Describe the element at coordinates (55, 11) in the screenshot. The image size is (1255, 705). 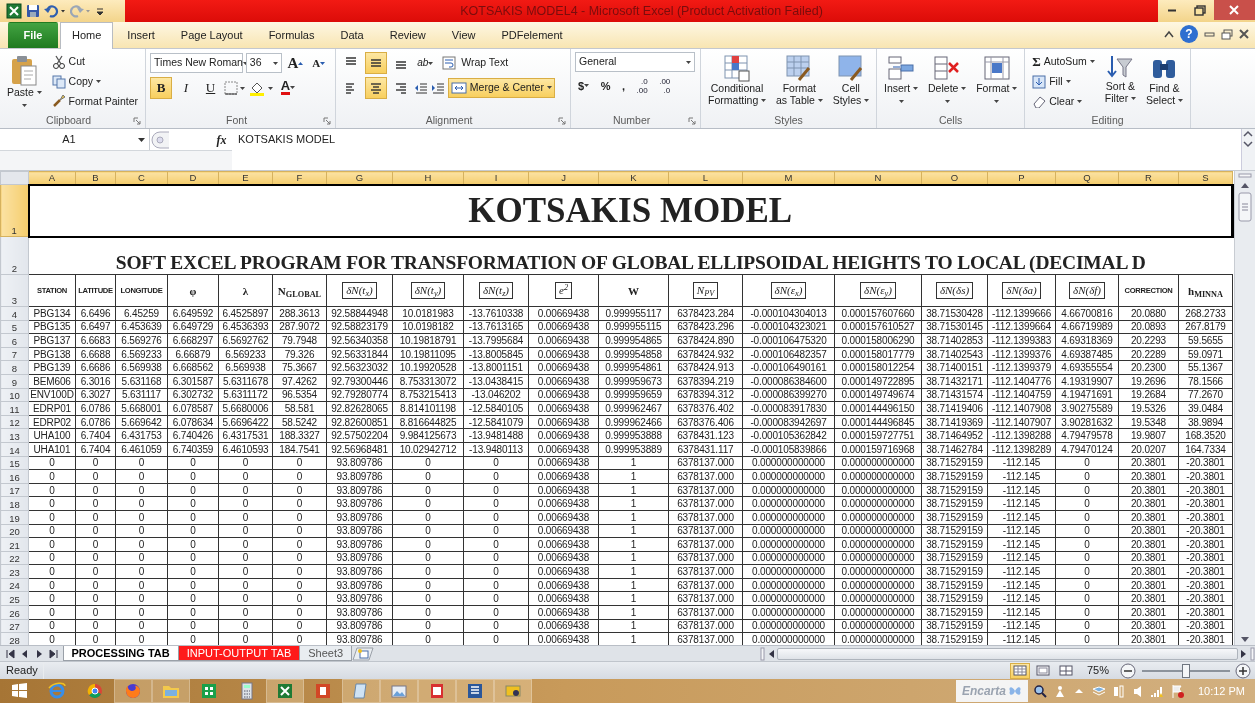
I see `undo-icon` at that location.